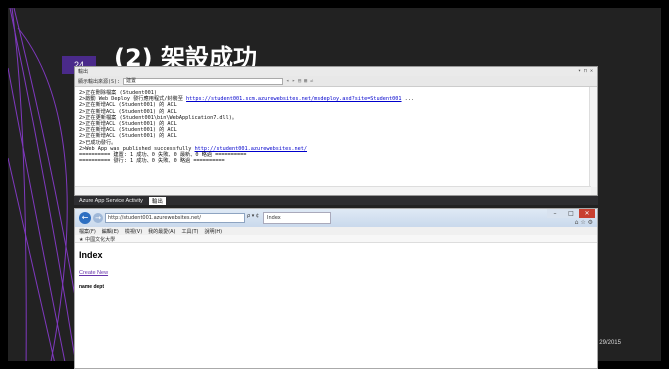 Image resolution: width=669 pixels, height=369 pixels. What do you see at coordinates (99, 81) in the screenshot?
I see `source-label: 顯示輸出來源(S):` at bounding box center [99, 81].